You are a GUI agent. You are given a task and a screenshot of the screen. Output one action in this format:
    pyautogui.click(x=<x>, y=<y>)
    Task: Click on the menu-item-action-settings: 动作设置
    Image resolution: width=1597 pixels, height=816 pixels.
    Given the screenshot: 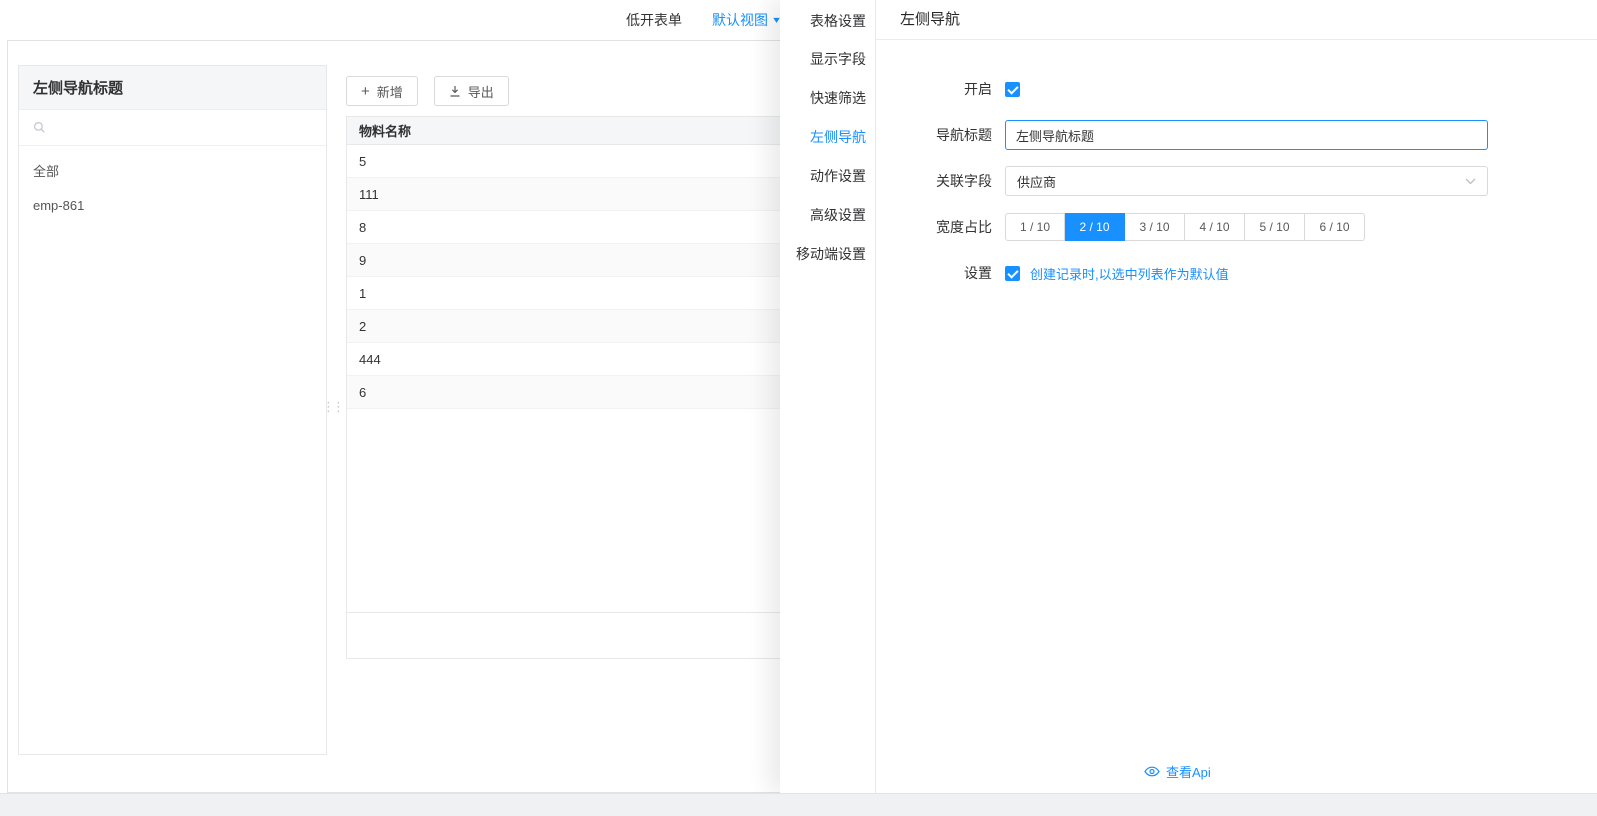 What is the action you would take?
    pyautogui.click(x=827, y=176)
    